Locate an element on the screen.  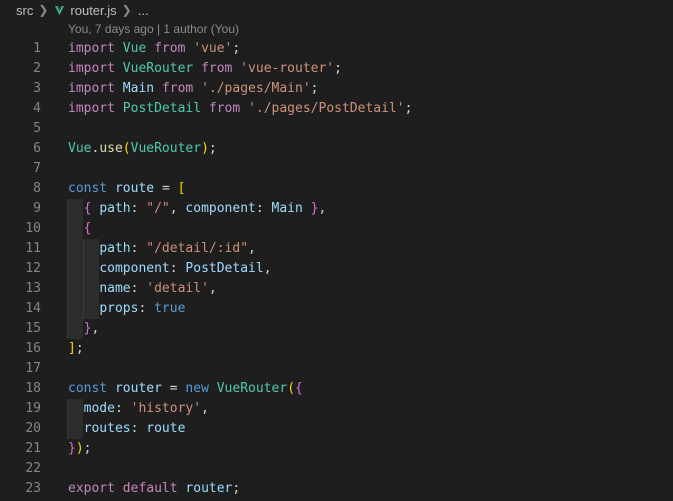
code-line: 22 is located at coordinates (336, 469).